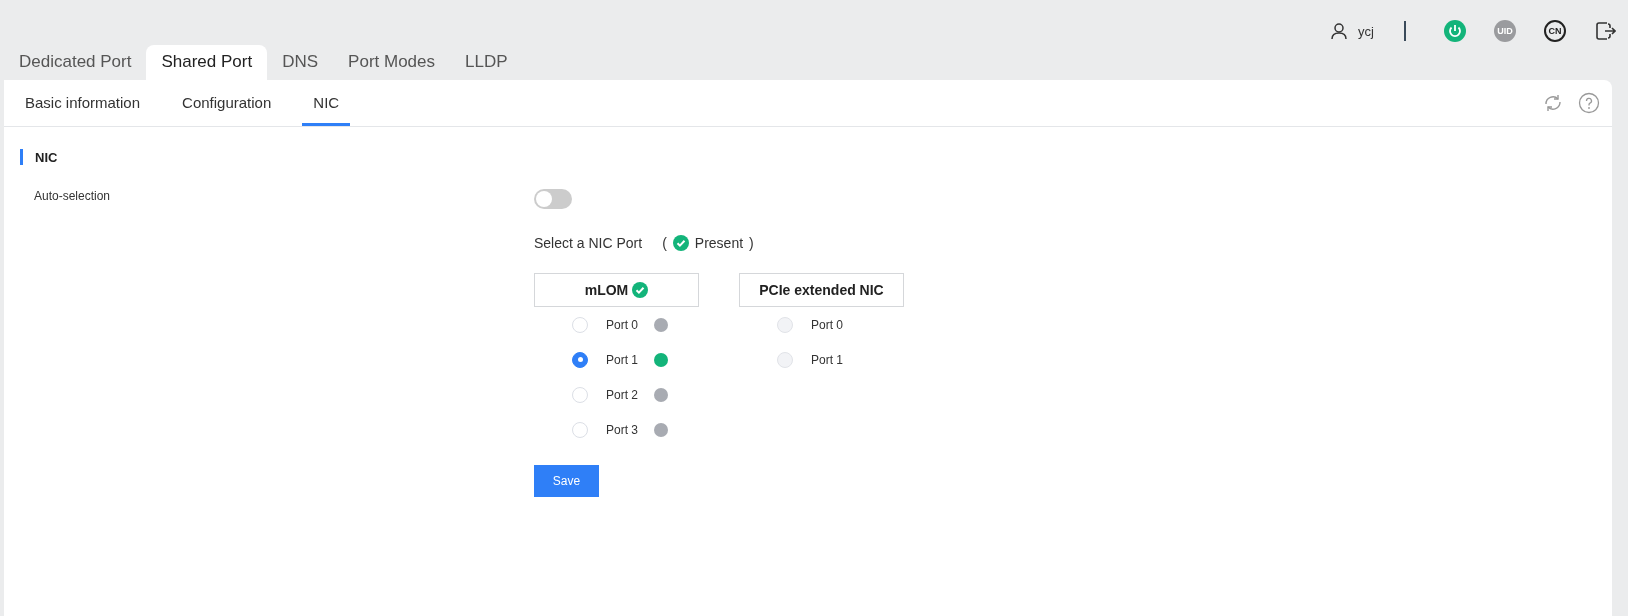 This screenshot has width=1628, height=616. Describe the element at coordinates (580, 359) in the screenshot. I see `port-radio` at that location.